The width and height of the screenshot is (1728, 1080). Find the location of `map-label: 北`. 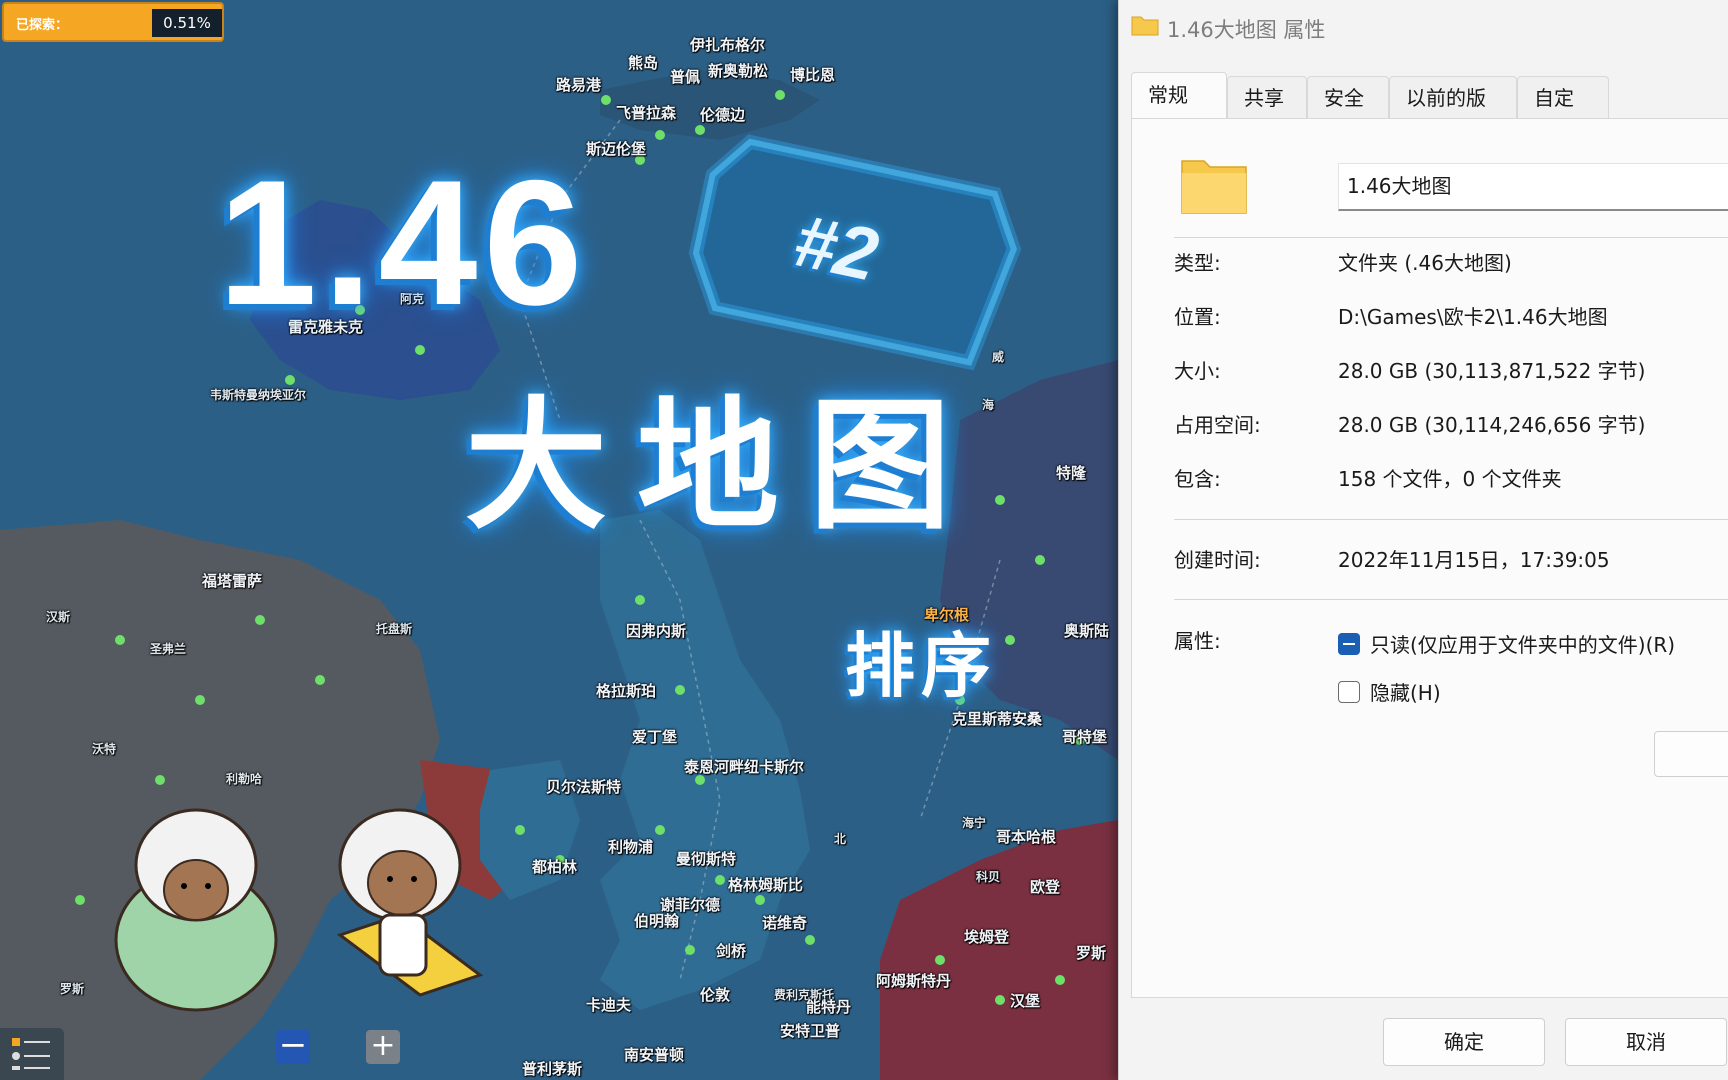

map-label: 北 is located at coordinates (840, 839).